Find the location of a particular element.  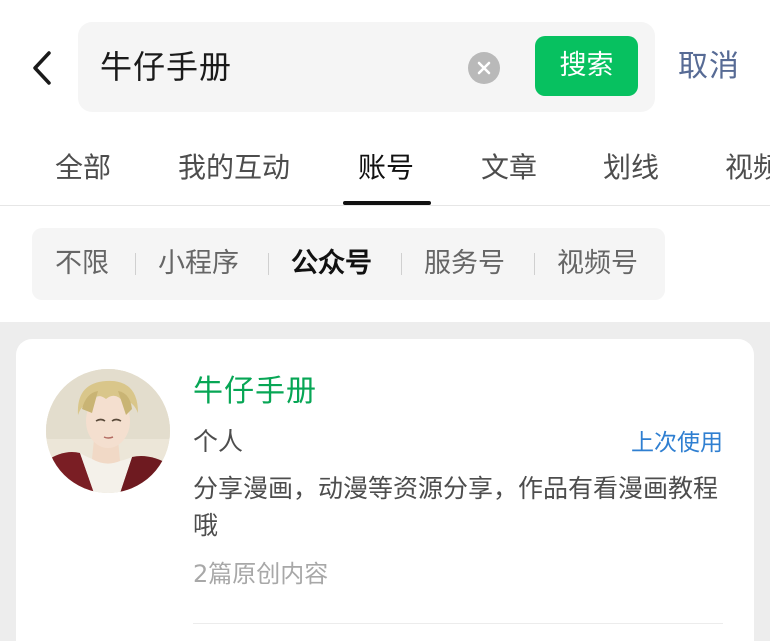

tab-videos: 视频 is located at coordinates (747, 168).